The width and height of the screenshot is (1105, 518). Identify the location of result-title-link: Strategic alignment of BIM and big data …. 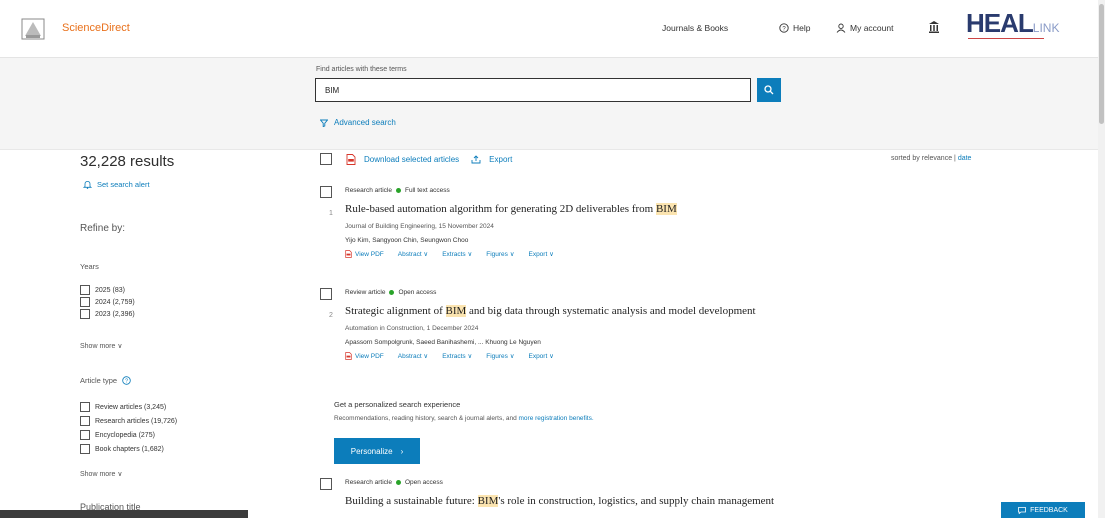
(550, 311).